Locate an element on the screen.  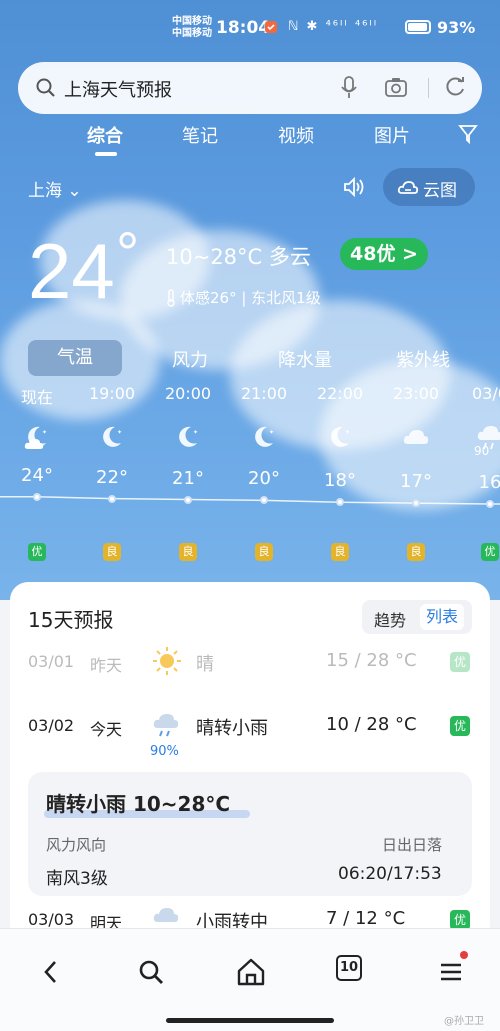
row-day: 今天 is located at coordinates (106, 729).